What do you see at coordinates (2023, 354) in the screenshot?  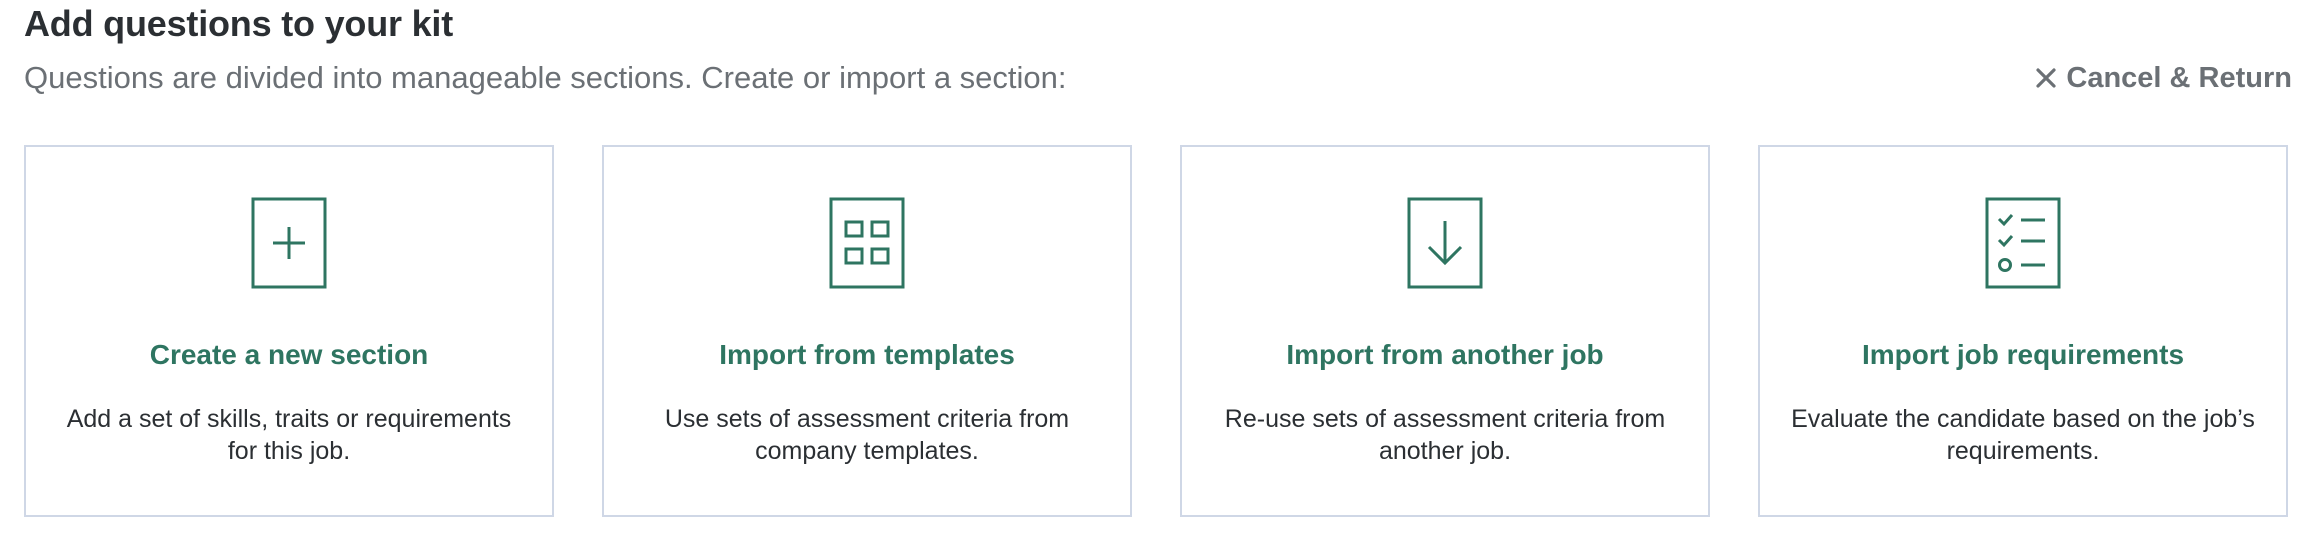 I see `card-title: Import job requirements` at bounding box center [2023, 354].